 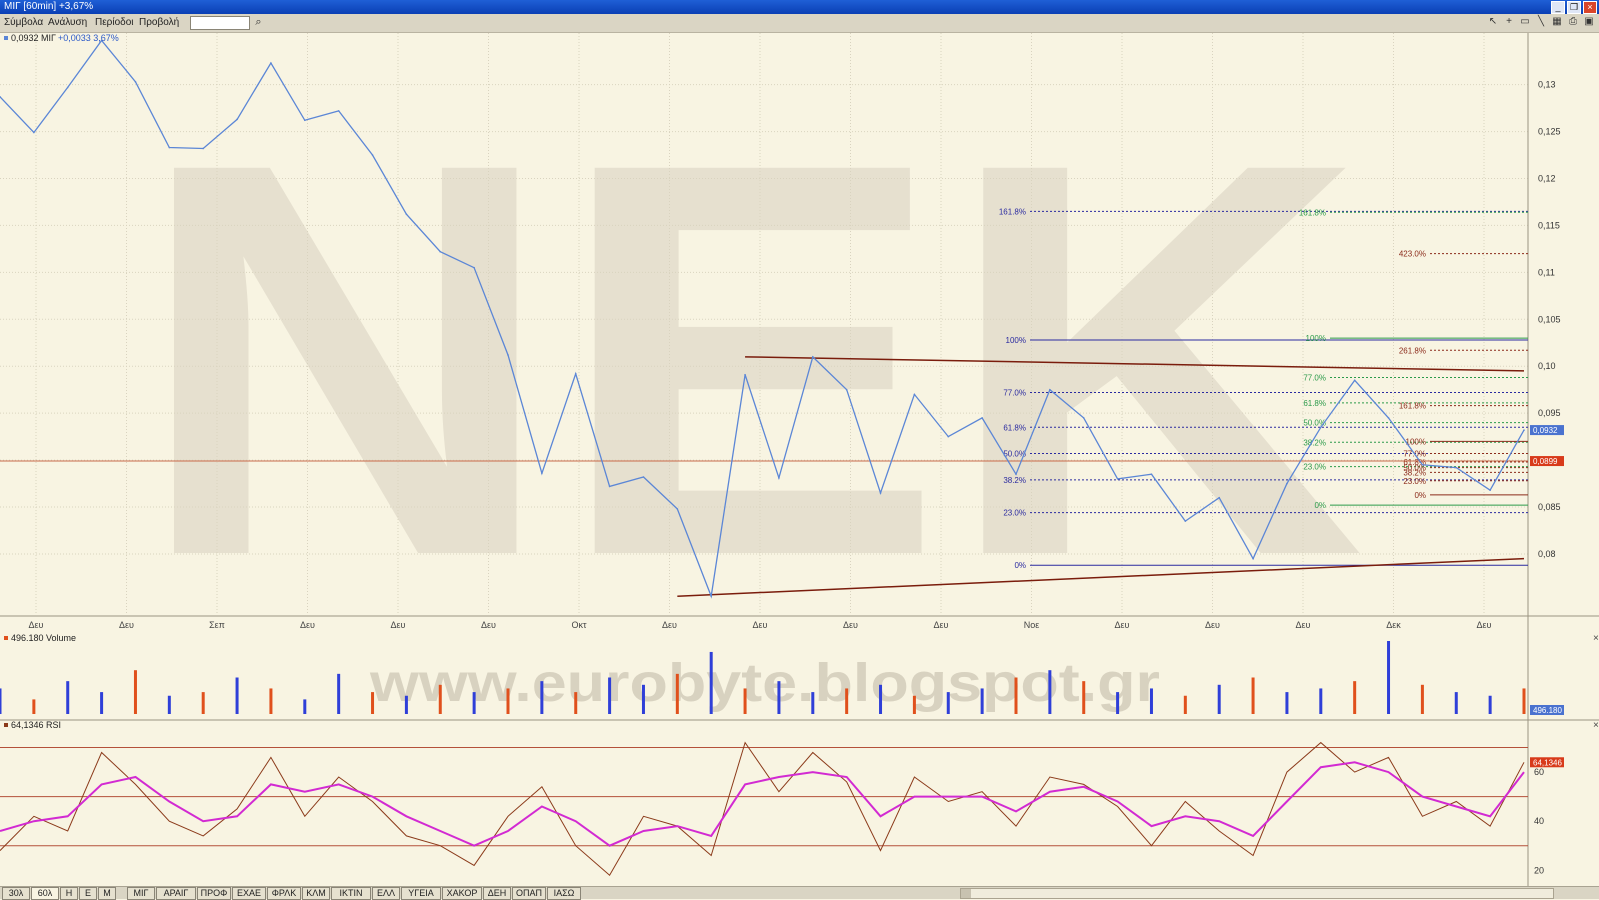 I want to click on minimize-icon: _, so click(x=1558, y=7).